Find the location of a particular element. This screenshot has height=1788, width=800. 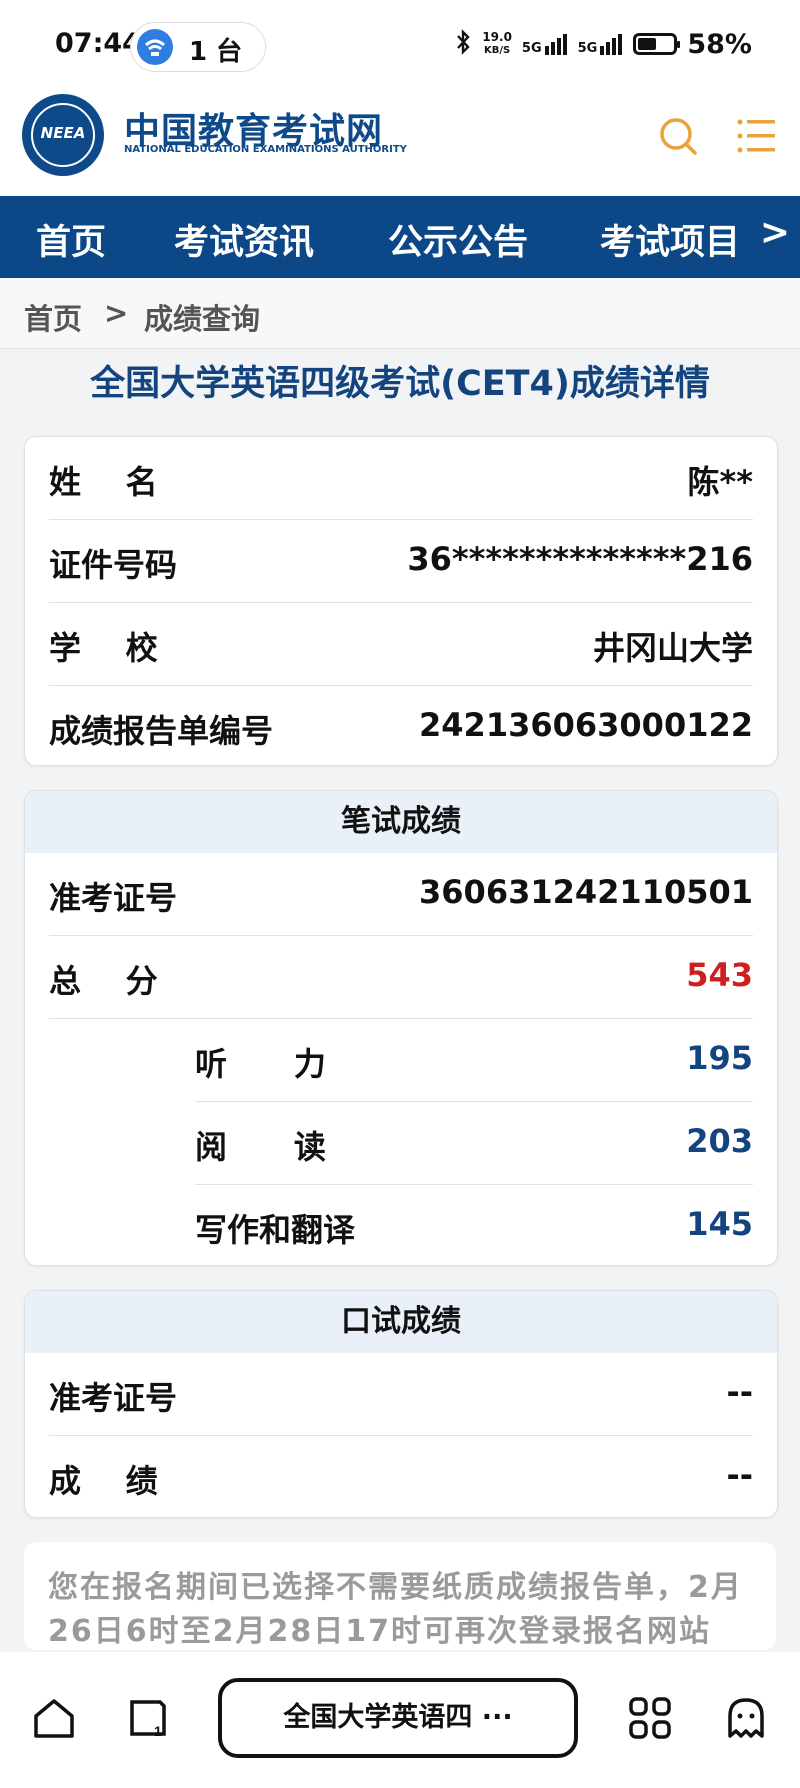

net-speed-value: 19.0 is located at coordinates (497, 37).